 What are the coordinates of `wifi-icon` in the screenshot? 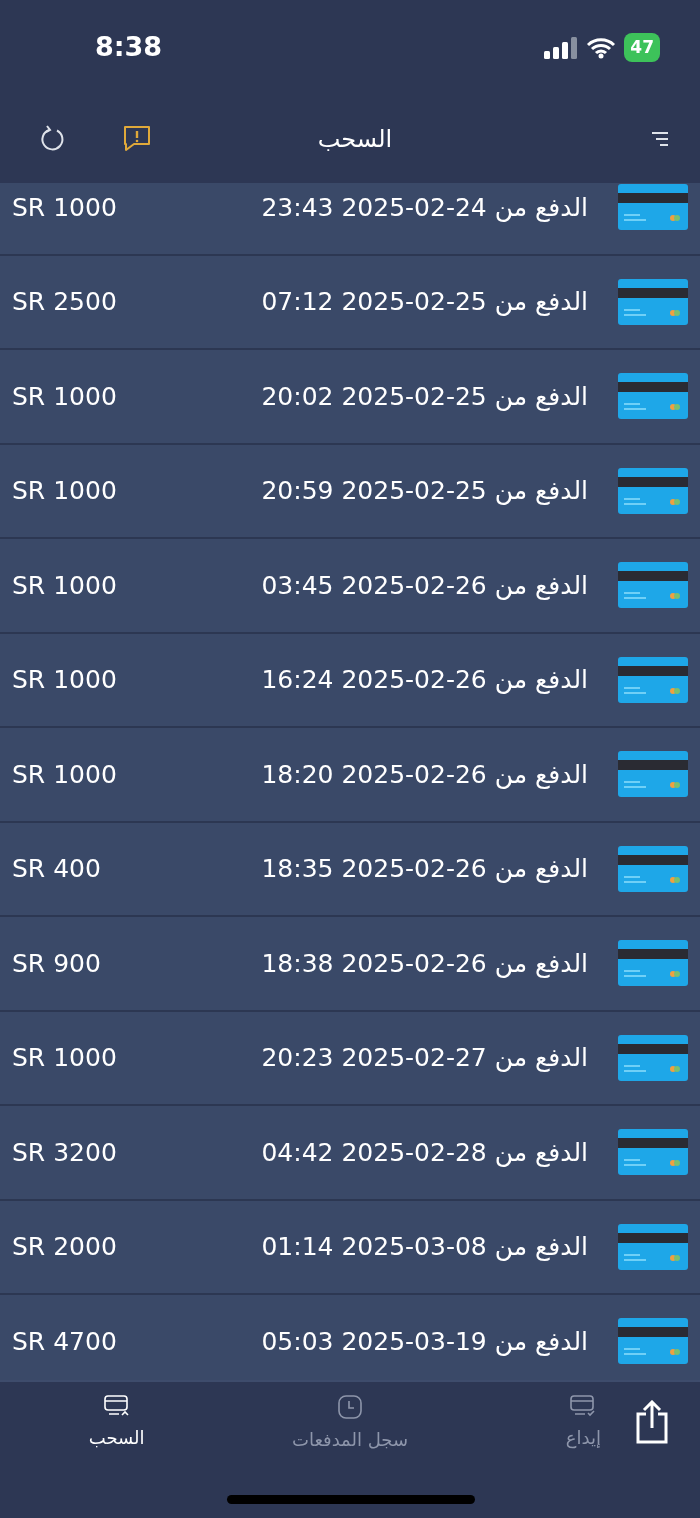 It's located at (601, 47).